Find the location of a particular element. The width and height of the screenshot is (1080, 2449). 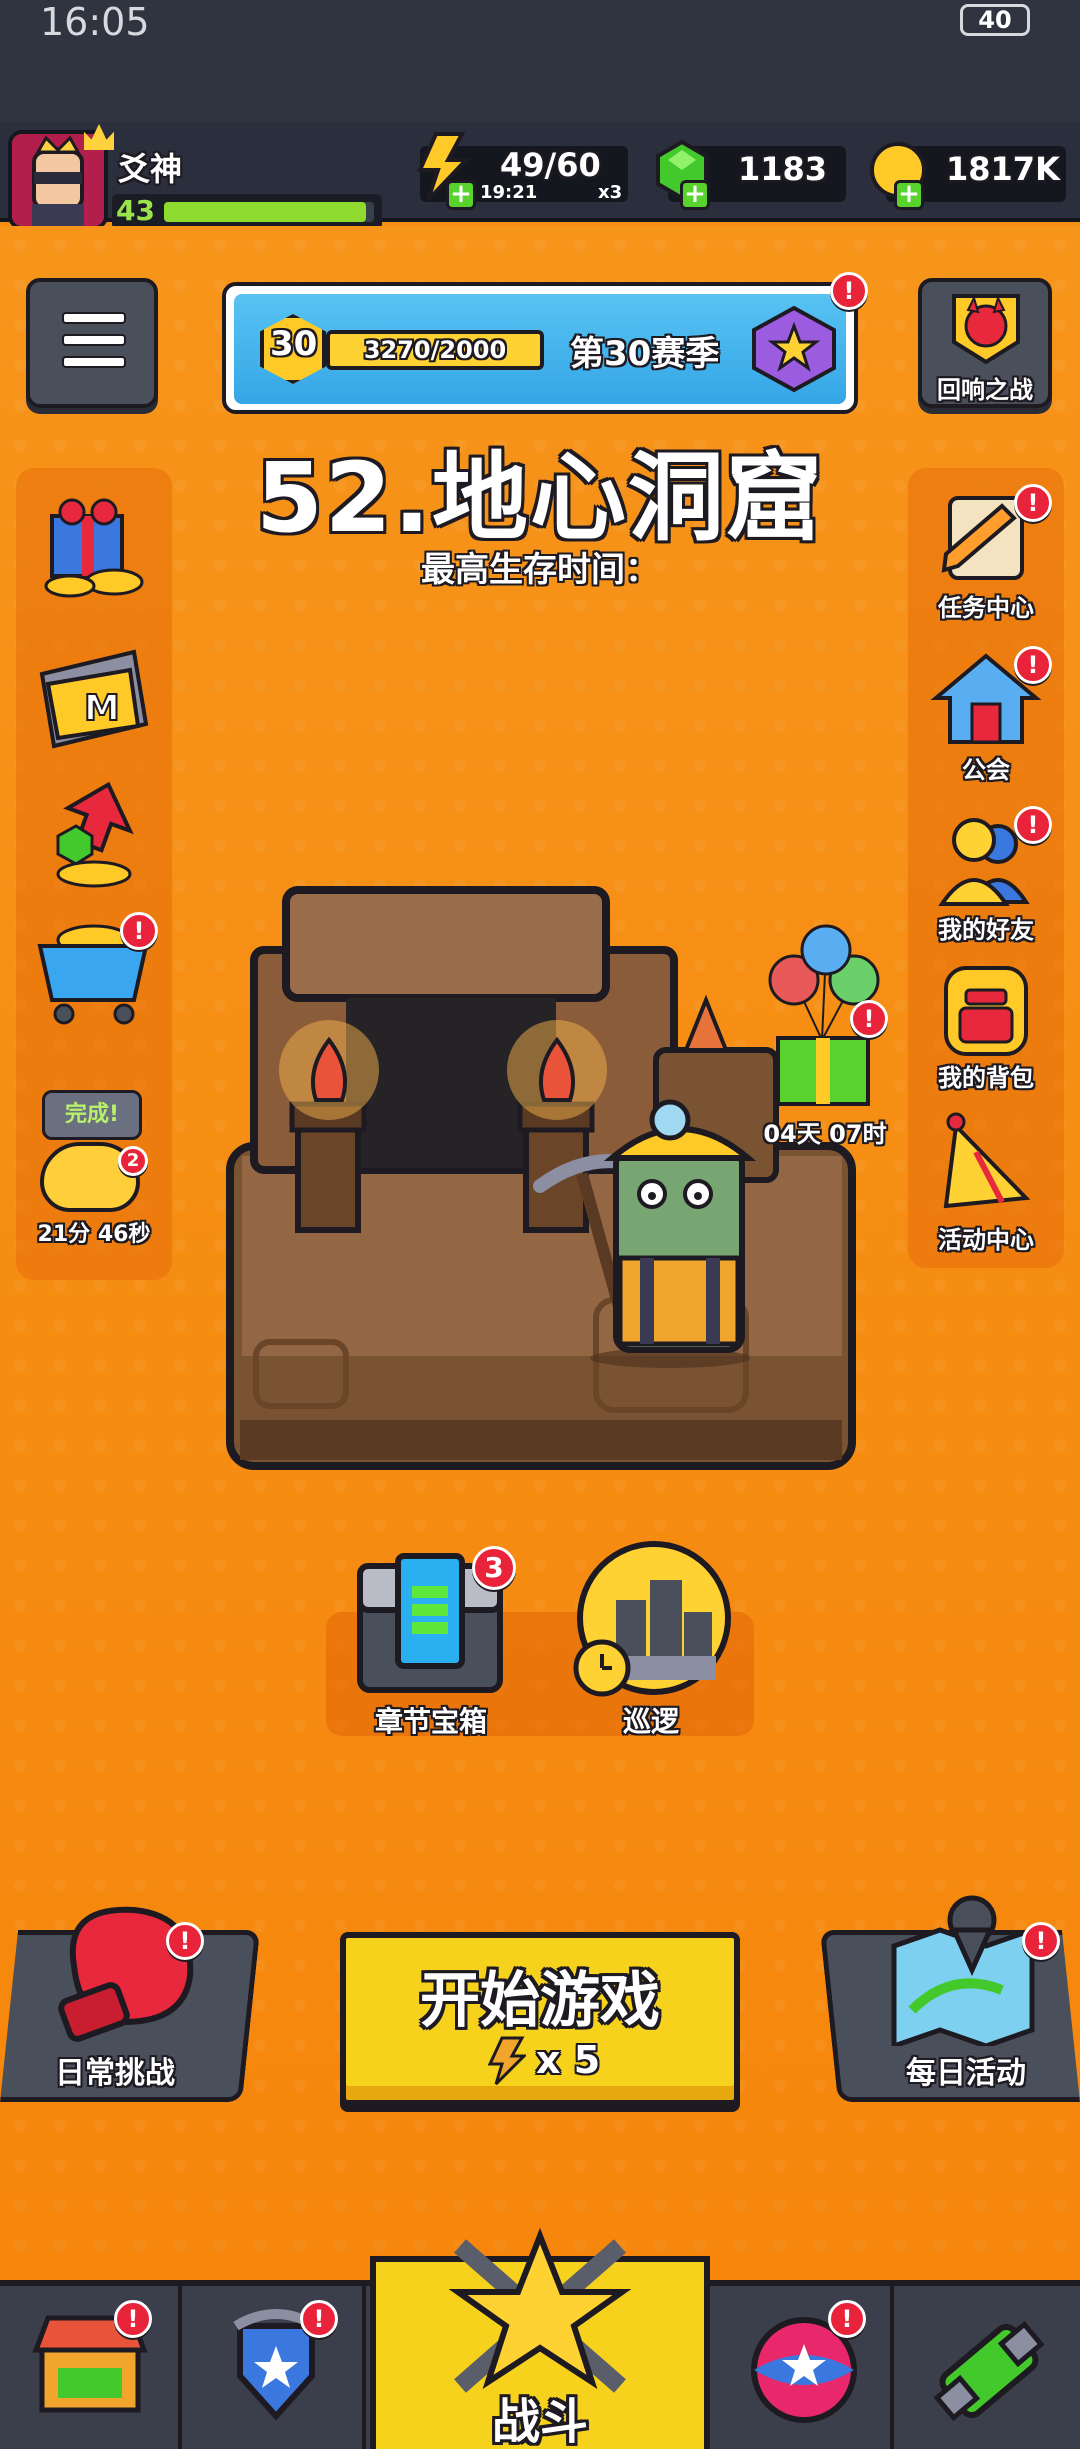

piggy-bubble: 完成! is located at coordinates (92, 1115).